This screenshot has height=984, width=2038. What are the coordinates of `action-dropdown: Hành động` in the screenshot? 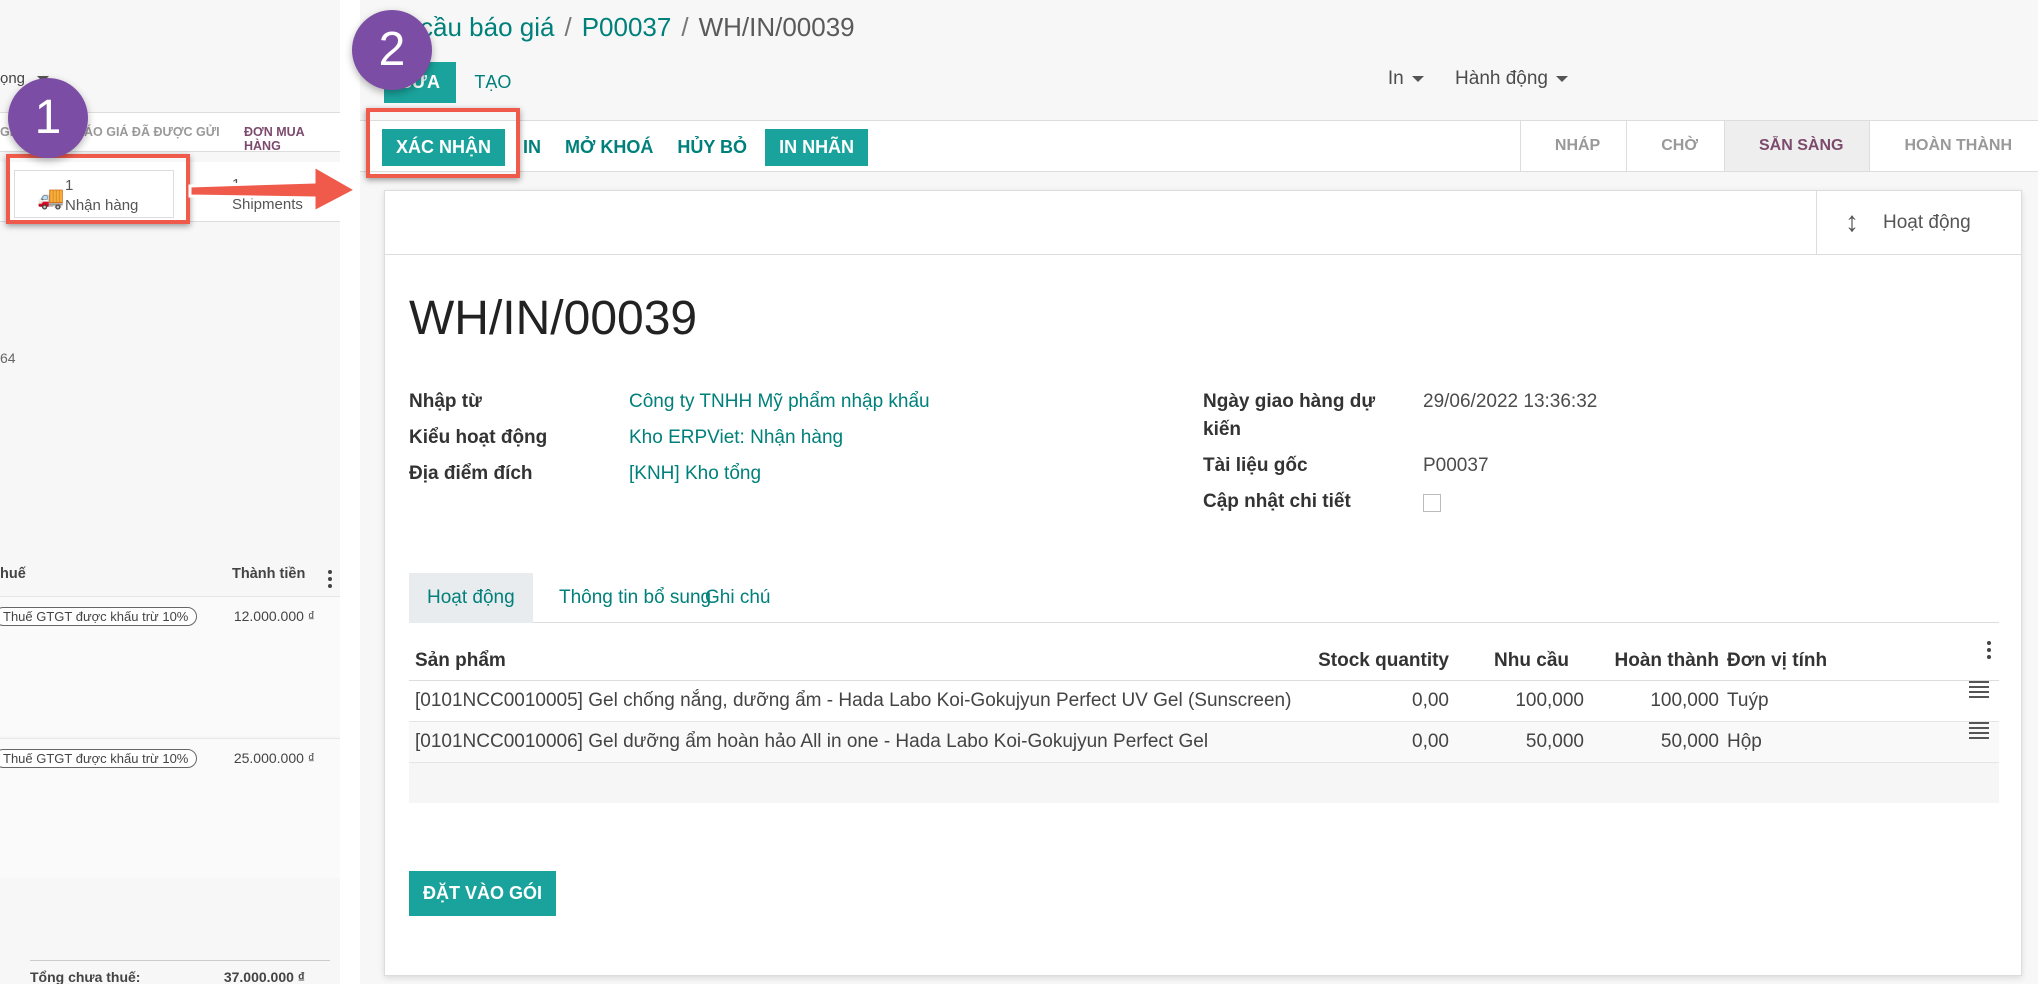 It's located at (1511, 78).